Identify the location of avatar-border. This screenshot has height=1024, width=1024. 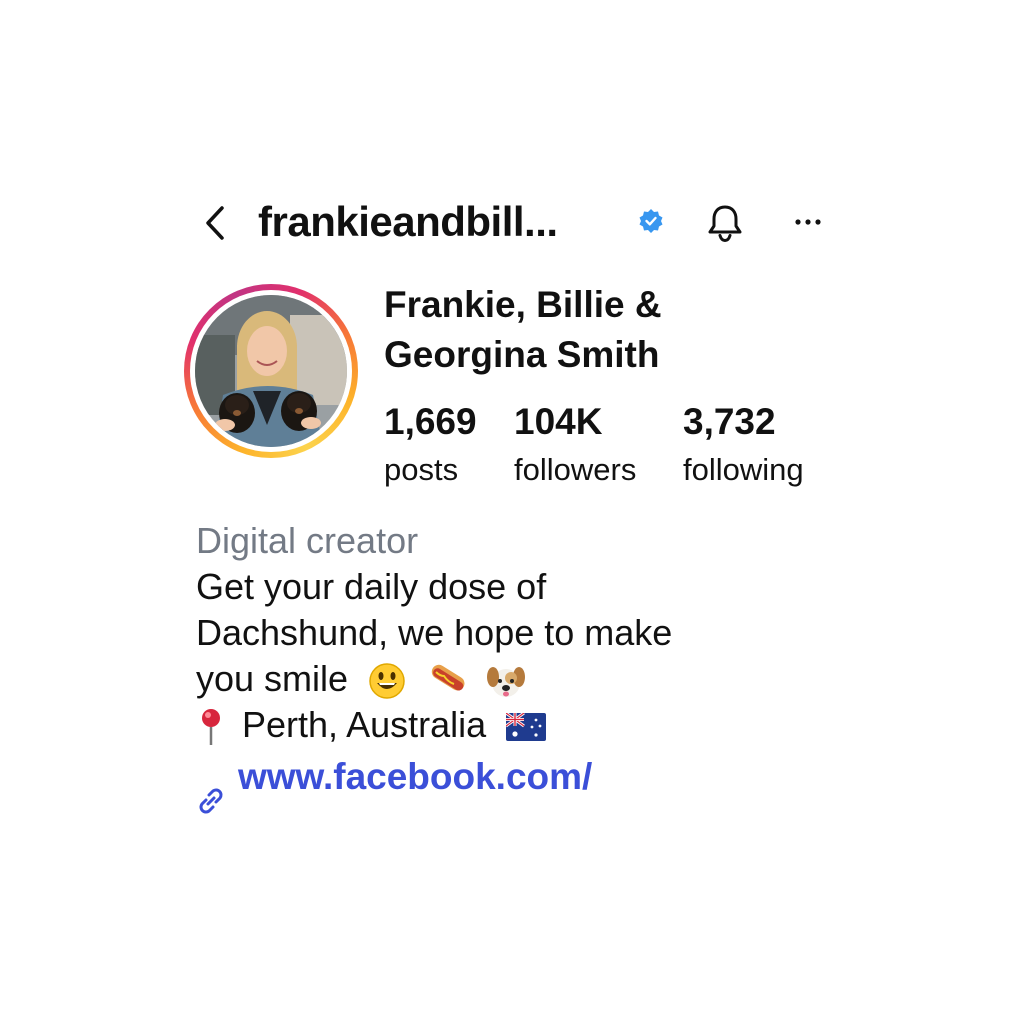
(271, 371).